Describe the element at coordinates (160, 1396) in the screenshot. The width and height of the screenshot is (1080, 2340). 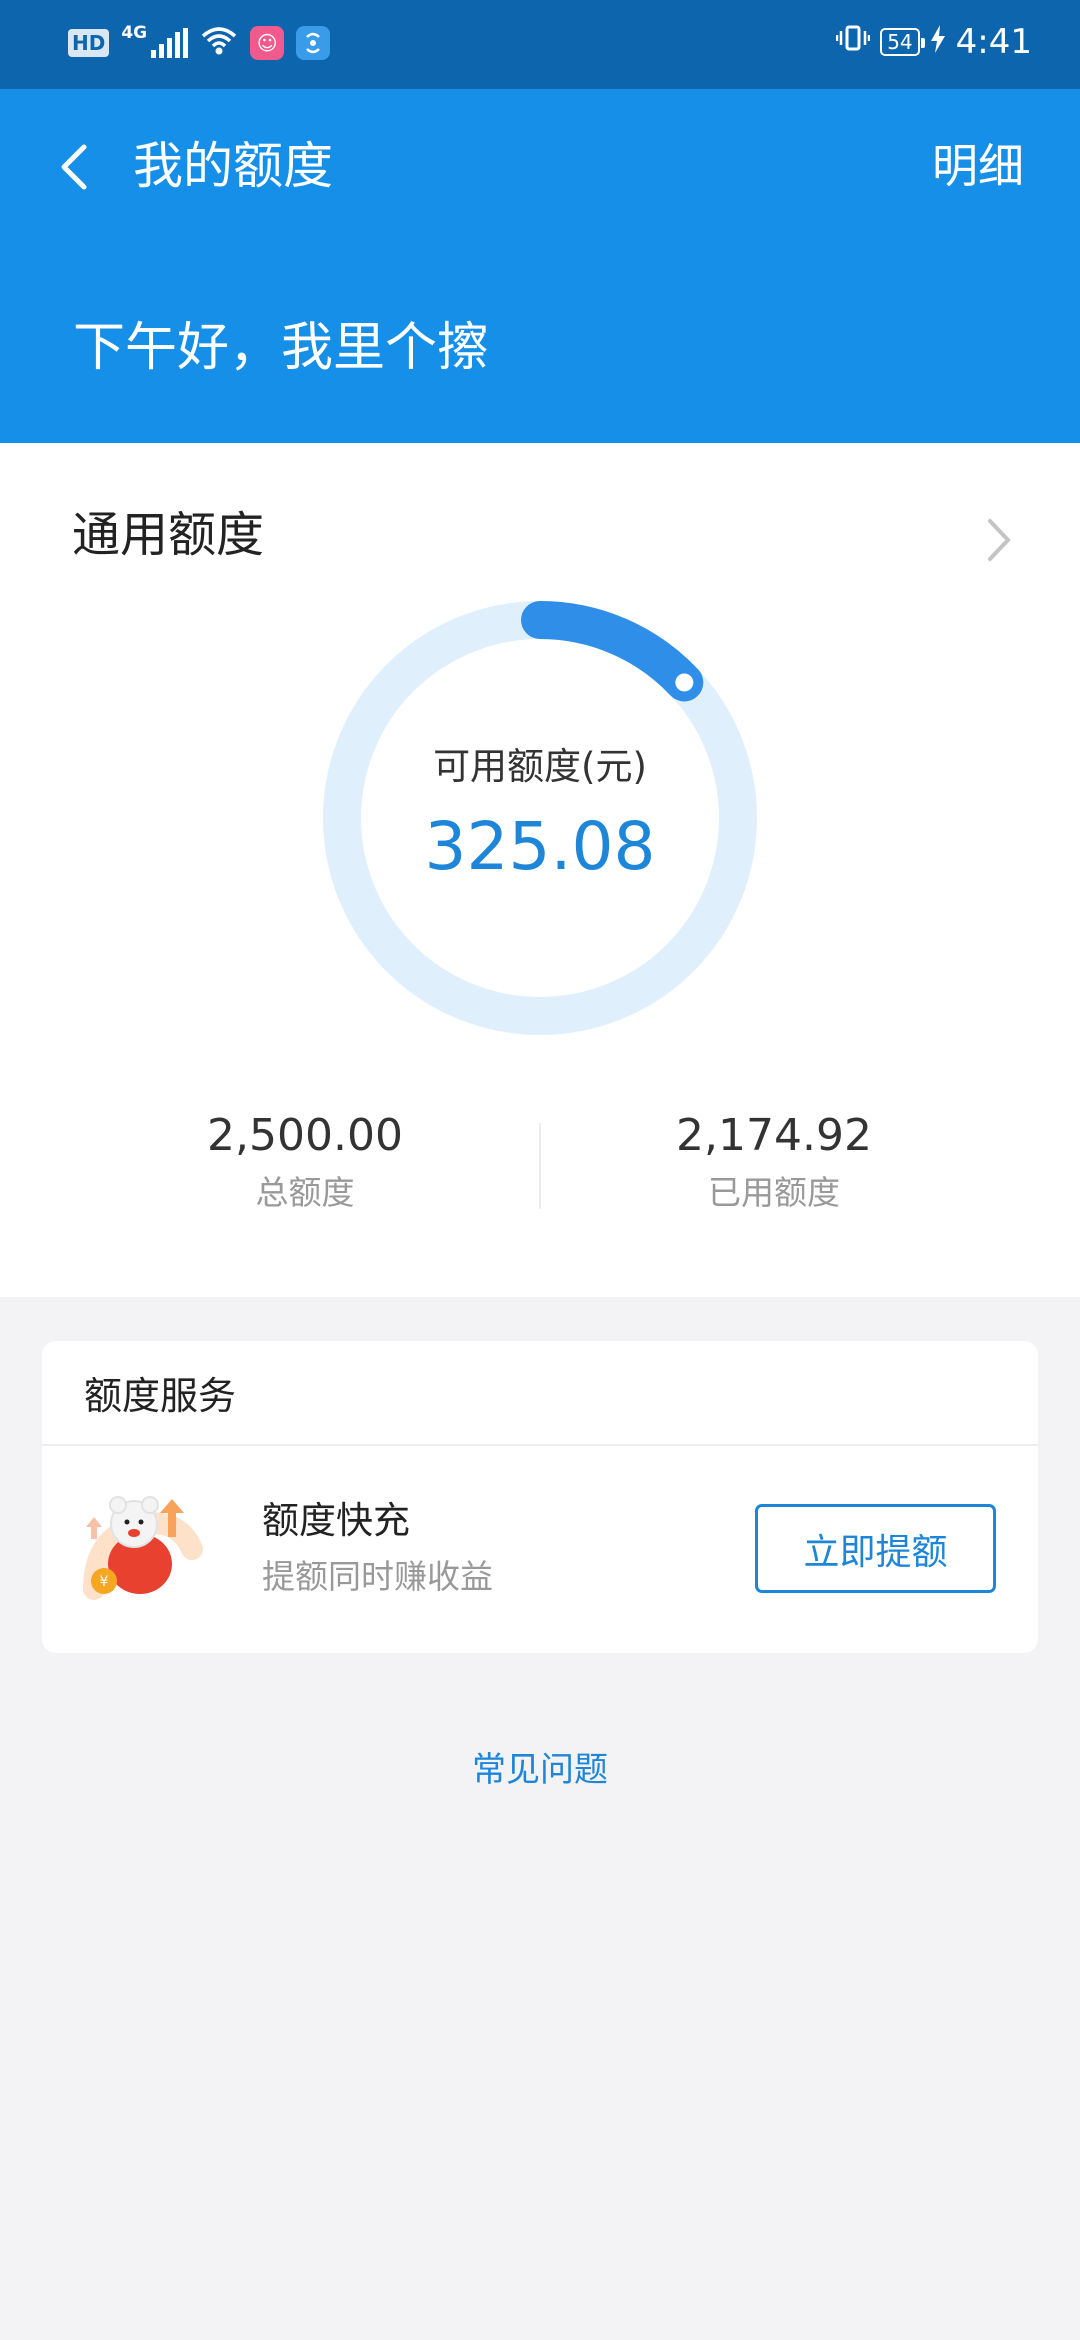
I see `services-header: 额度服务` at that location.